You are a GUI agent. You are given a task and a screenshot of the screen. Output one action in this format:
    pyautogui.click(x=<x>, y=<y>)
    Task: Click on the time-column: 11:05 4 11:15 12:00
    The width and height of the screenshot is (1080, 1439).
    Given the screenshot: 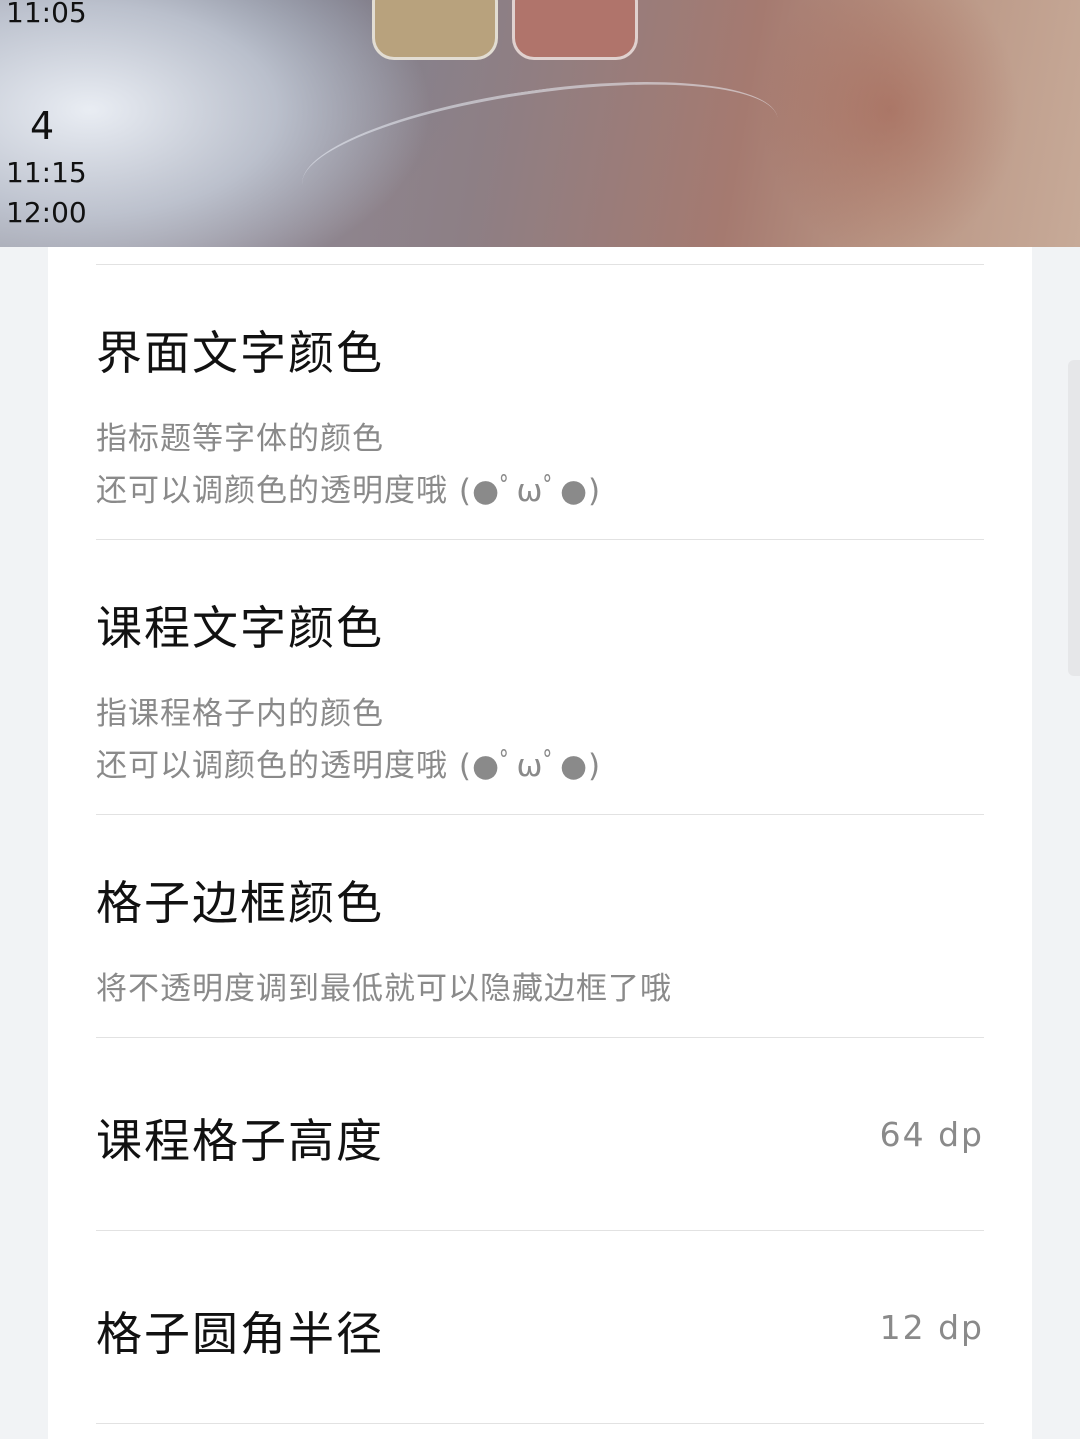 What is the action you would take?
    pyautogui.click(x=43, y=123)
    